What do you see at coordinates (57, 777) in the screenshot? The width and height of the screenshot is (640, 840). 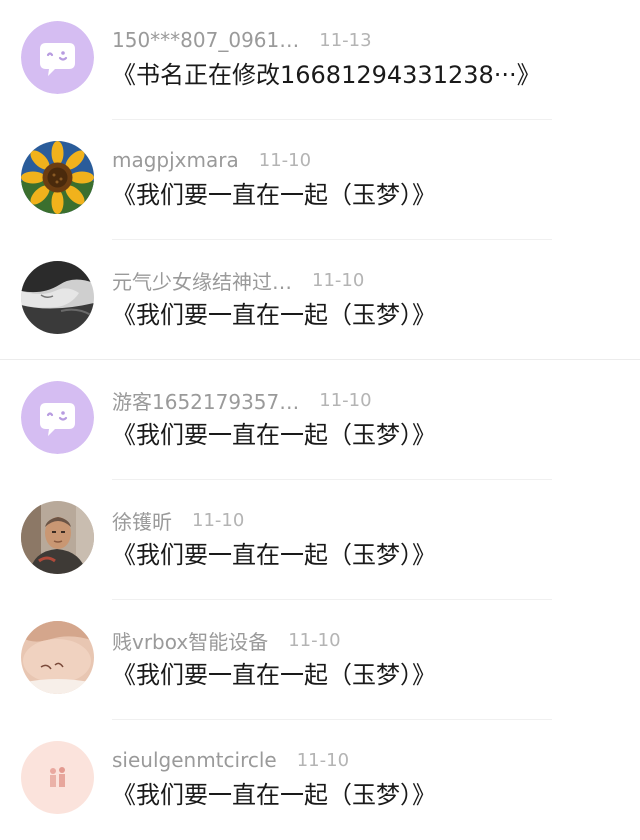 I see `couple-illustration-avatar` at bounding box center [57, 777].